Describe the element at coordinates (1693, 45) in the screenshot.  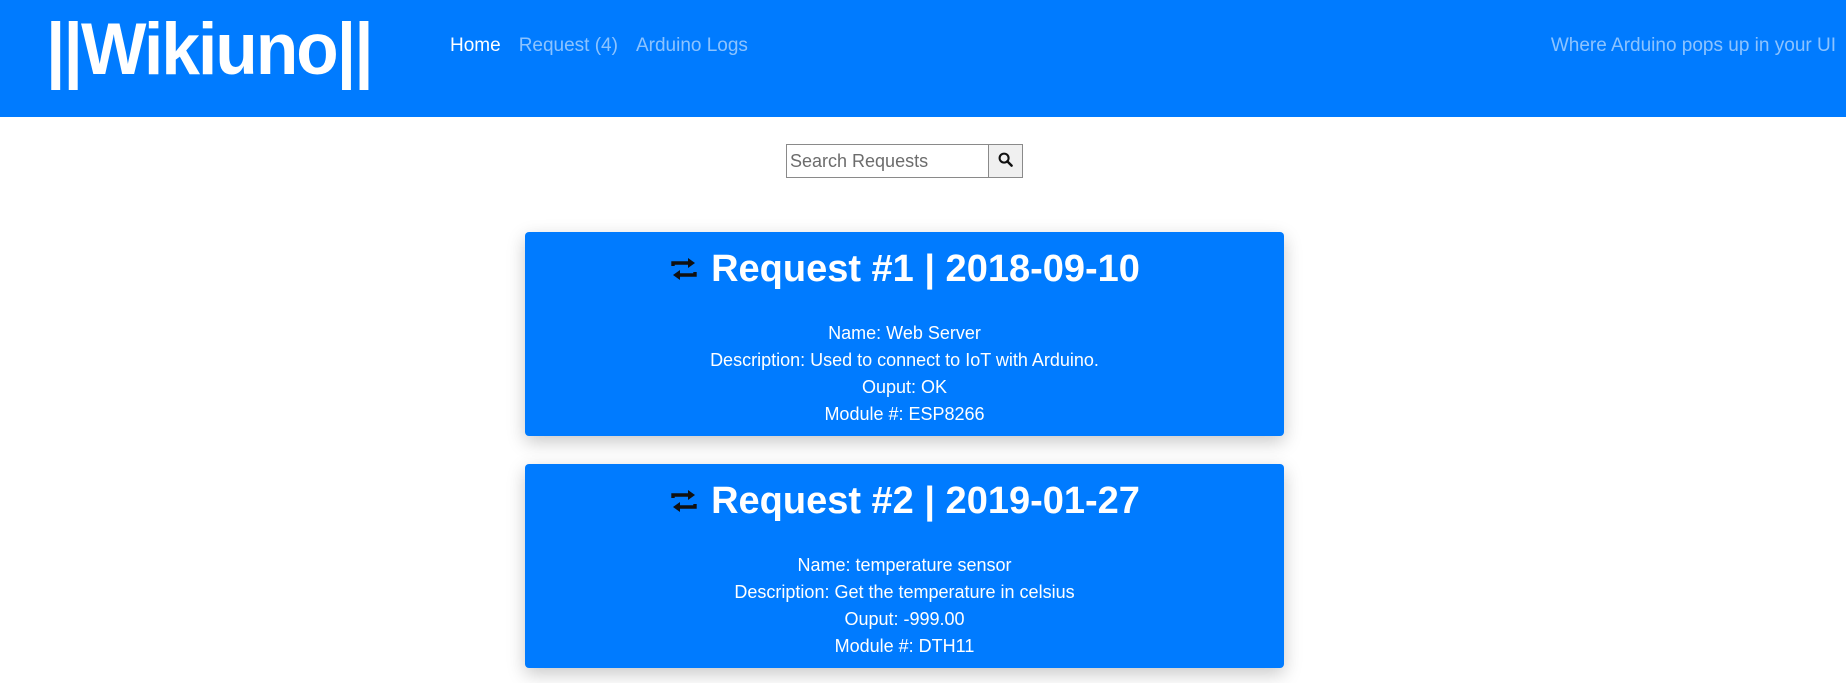
I see `tagline: Where Arduino pops up in your UI` at that location.